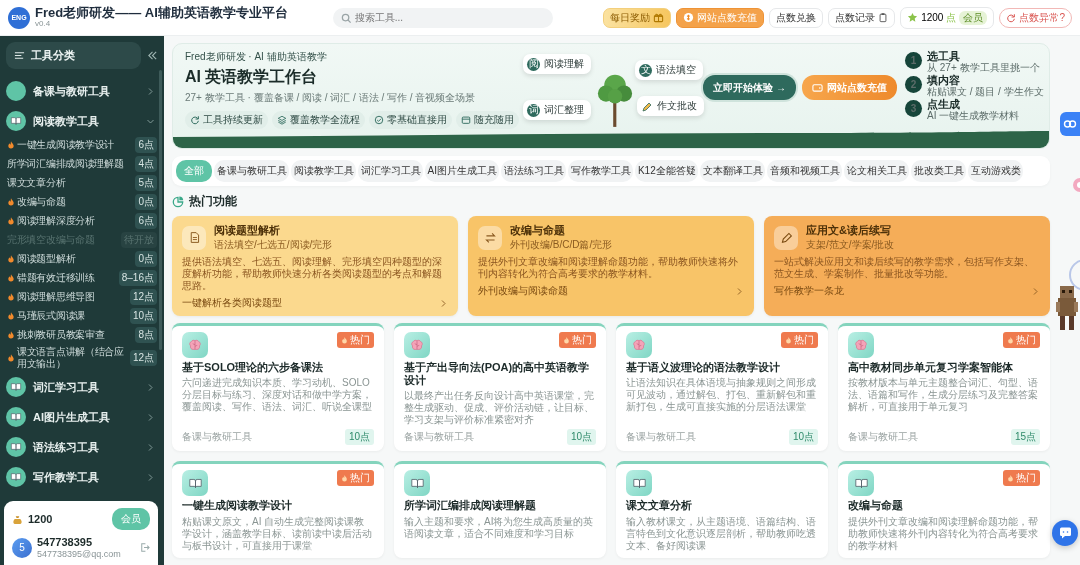 This screenshot has height=565, width=1080. What do you see at coordinates (80, 447) in the screenshot?
I see `sidebar-category: 语法练习工具` at bounding box center [80, 447].